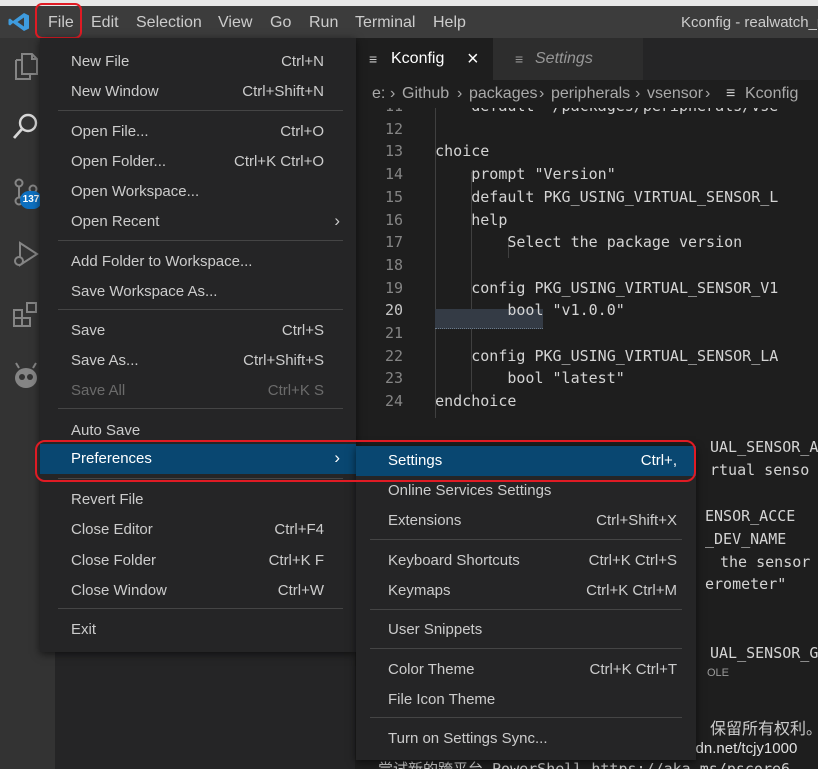 This screenshot has height=769, width=818. I want to click on submenu-item-keymaps: Keymaps Ctrl+K Ctrl+M, so click(526, 591).